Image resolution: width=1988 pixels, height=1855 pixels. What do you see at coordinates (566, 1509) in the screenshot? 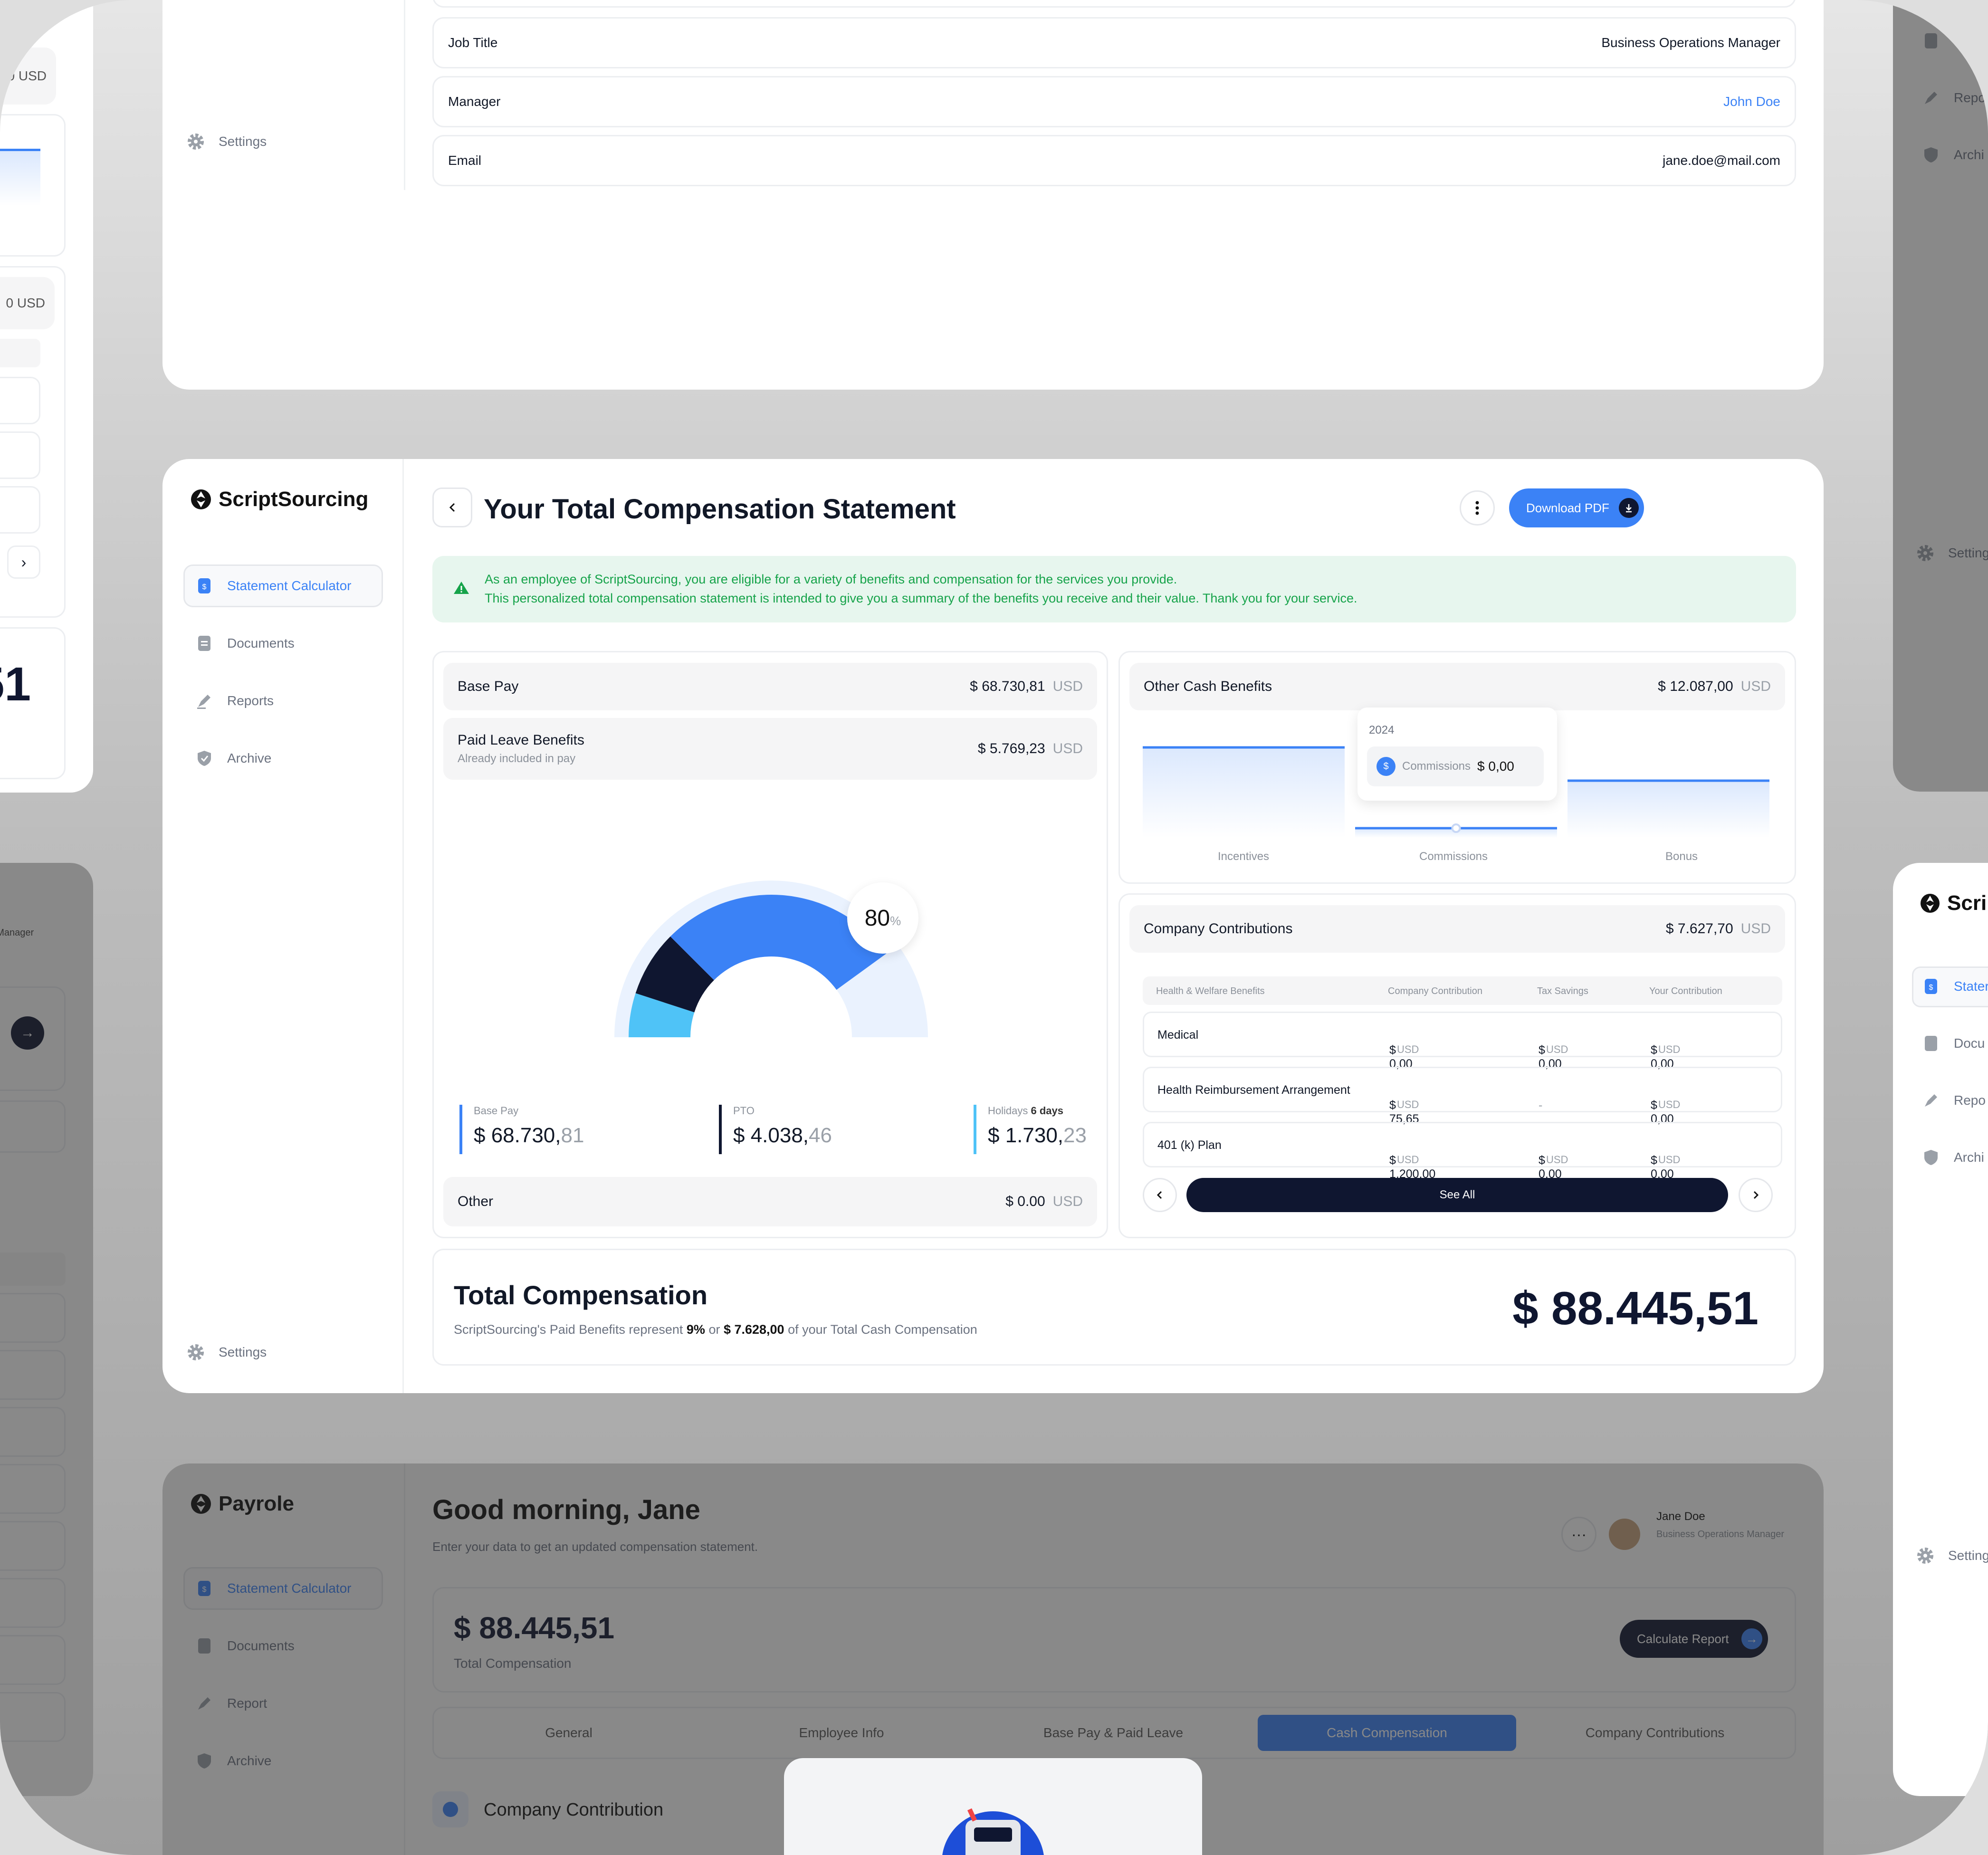
I see `greeting-title: Good morning, Jane` at bounding box center [566, 1509].